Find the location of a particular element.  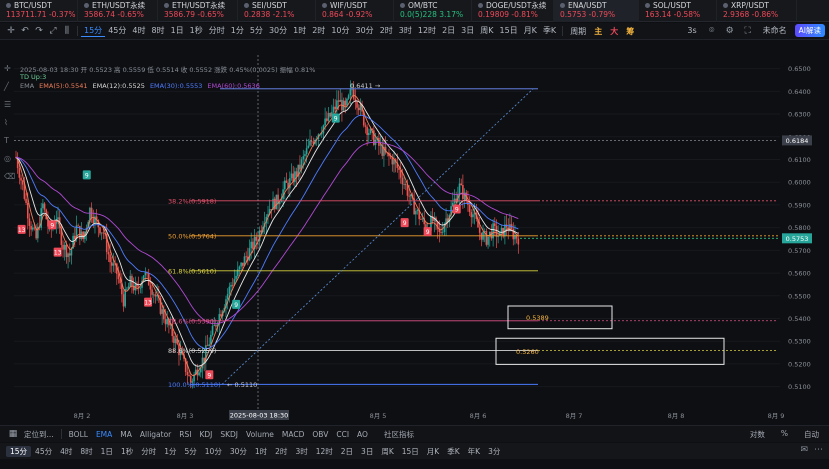

marker-toggle: 大 is located at coordinates (614, 31).